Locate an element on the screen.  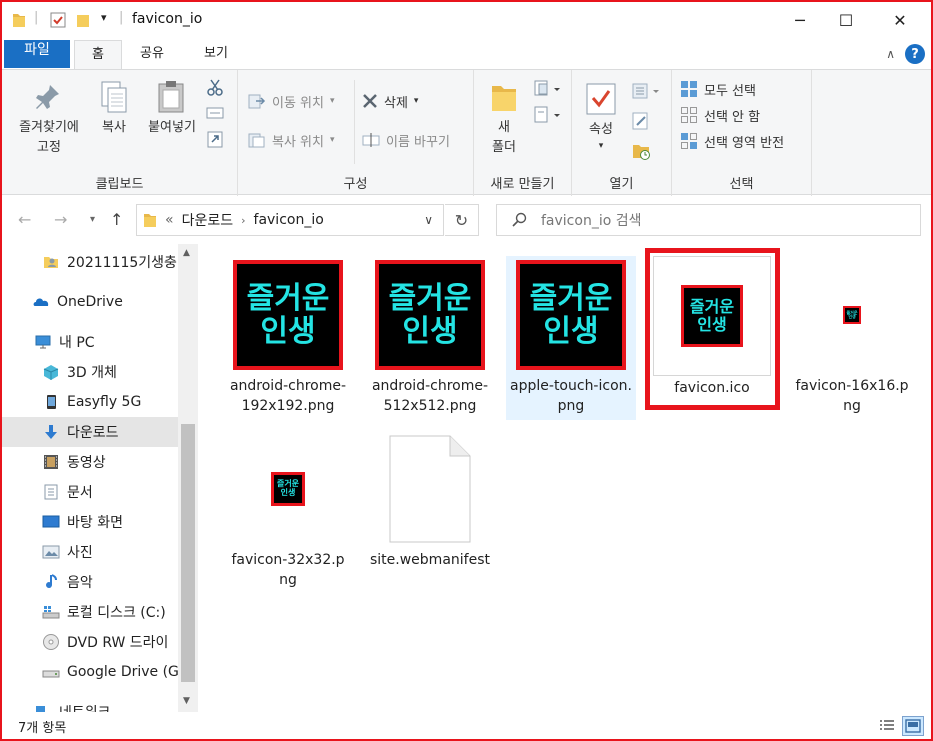
google-drive-icon is located at coordinates (51, 674).